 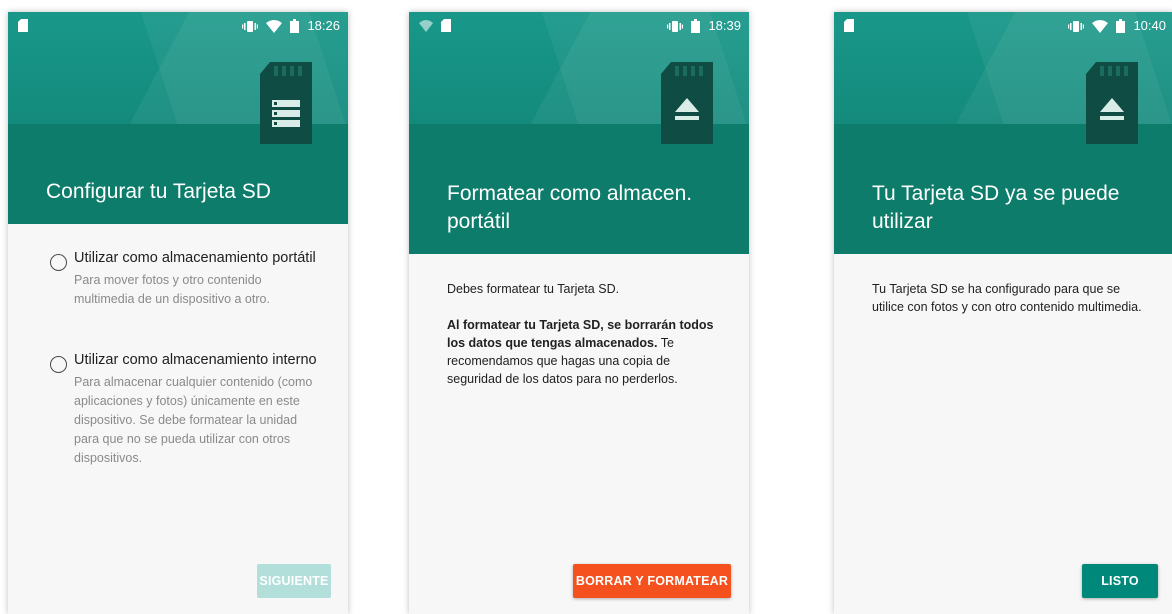 I want to click on page-title: Formatear como almacen. portátil, so click(x=570, y=207).